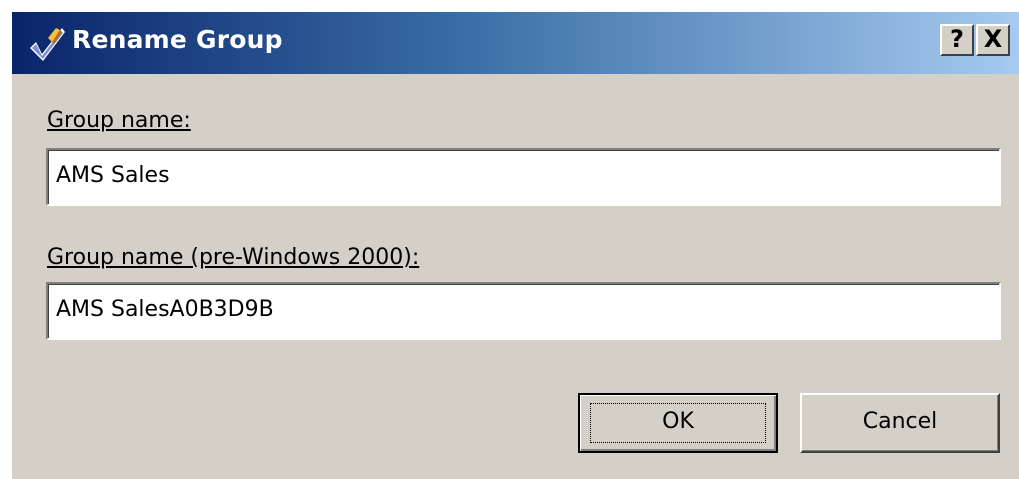 This screenshot has width=1019, height=479. Describe the element at coordinates (957, 40) in the screenshot. I see `help-button: ?` at that location.